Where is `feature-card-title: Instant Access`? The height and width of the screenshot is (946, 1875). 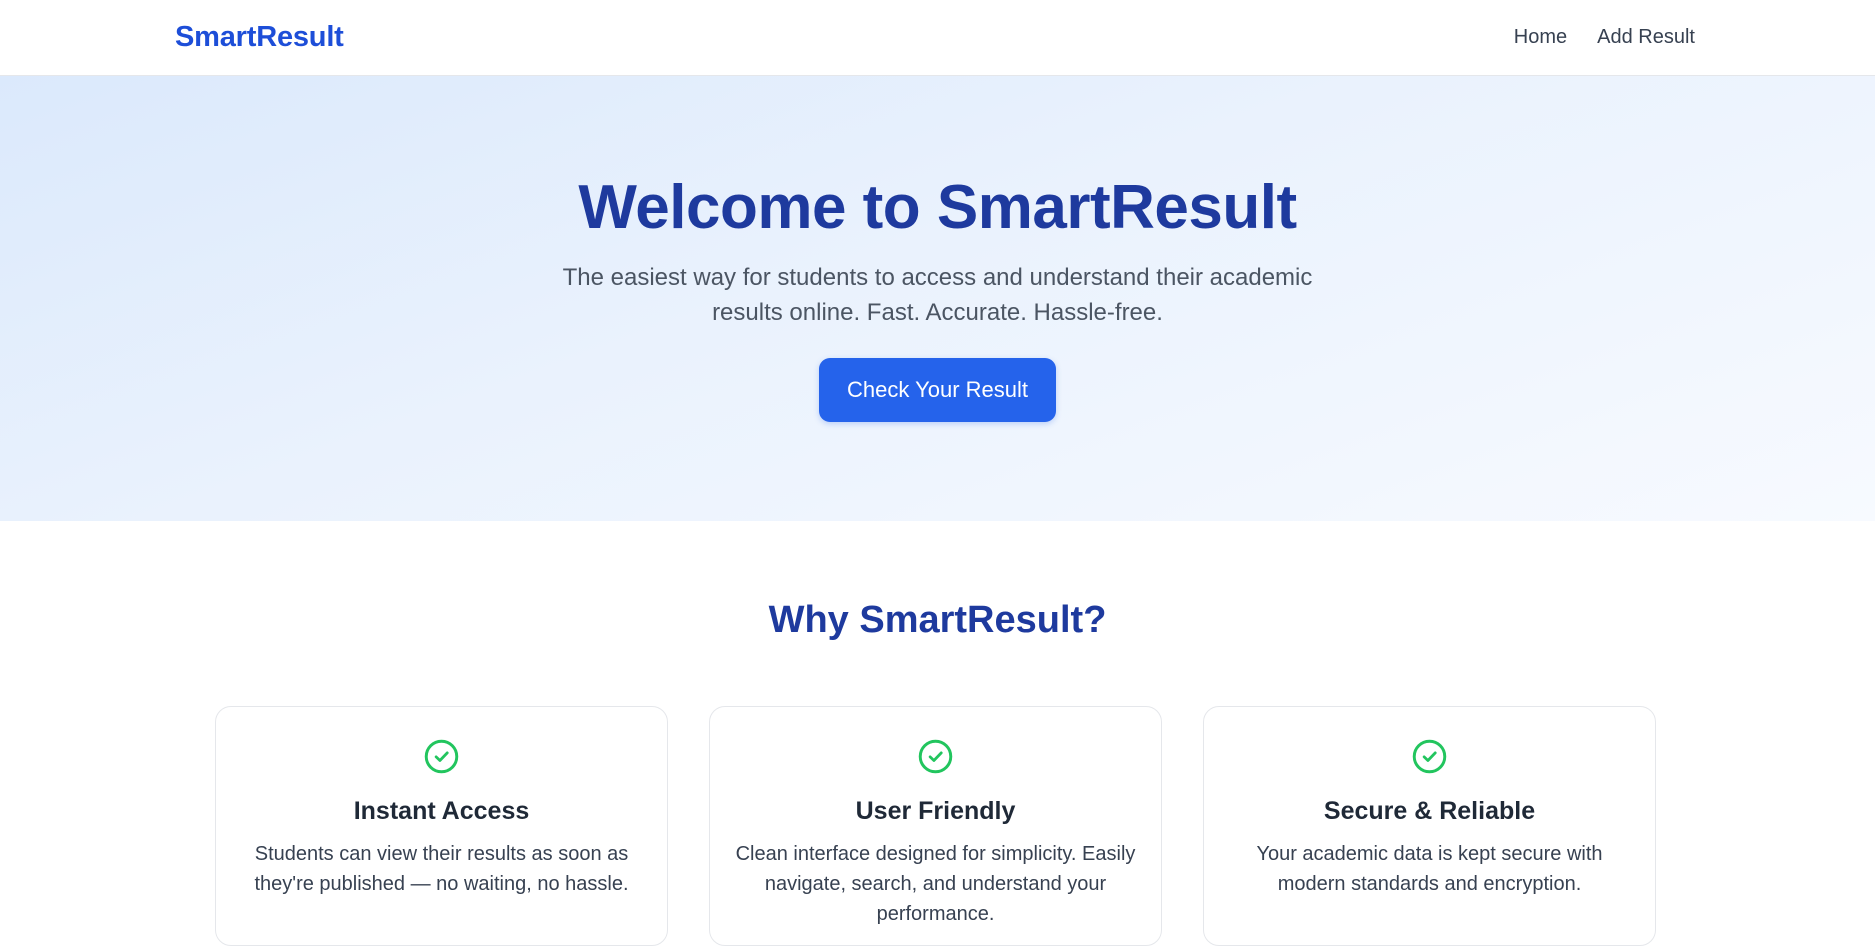 feature-card-title: Instant Access is located at coordinates (441, 811).